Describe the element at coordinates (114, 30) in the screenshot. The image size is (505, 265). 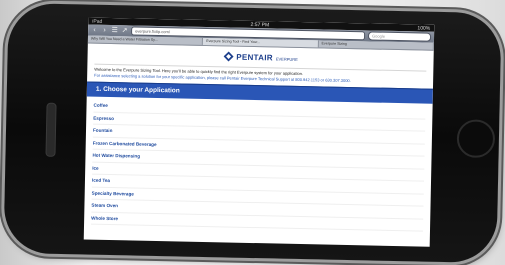
I see `bookmarks-icon: ☰` at that location.